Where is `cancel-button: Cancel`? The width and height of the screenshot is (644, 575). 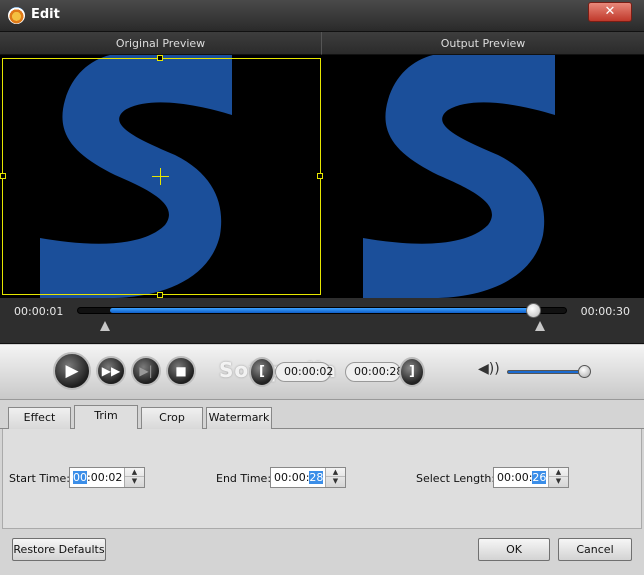 cancel-button: Cancel is located at coordinates (595, 549).